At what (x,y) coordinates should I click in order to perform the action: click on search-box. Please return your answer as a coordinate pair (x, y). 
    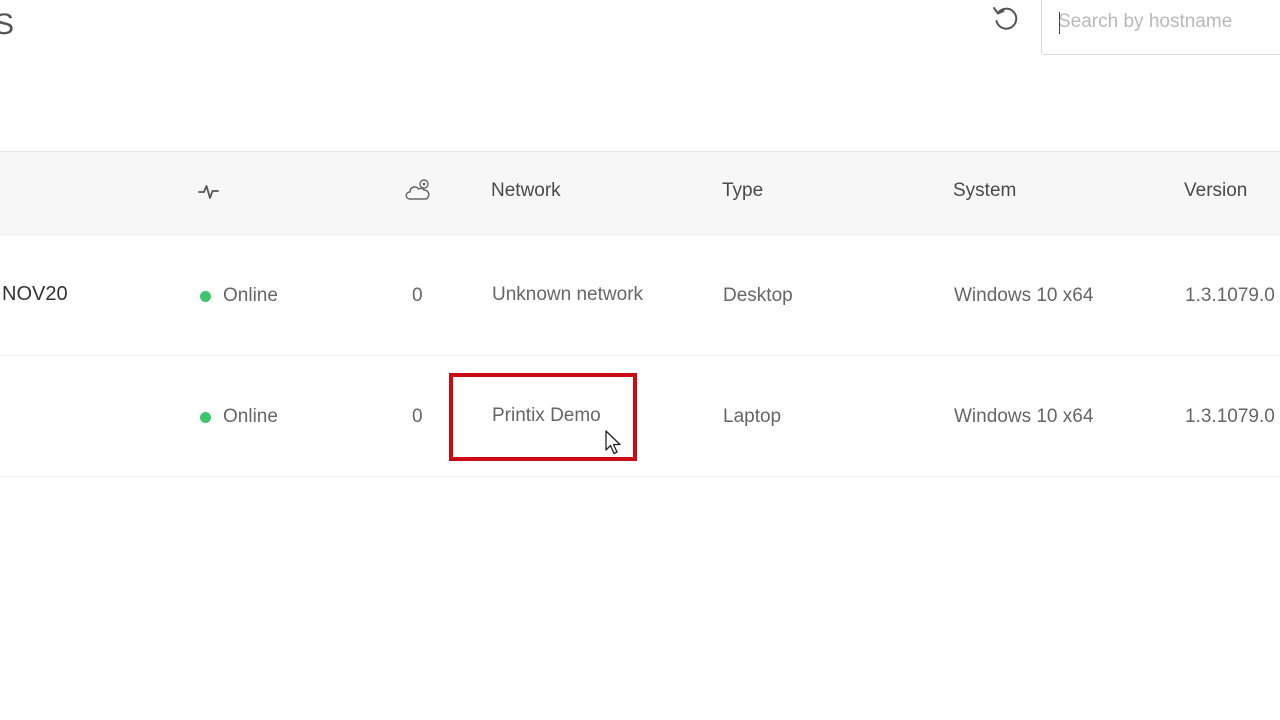
    Looking at the image, I should click on (1160, 27).